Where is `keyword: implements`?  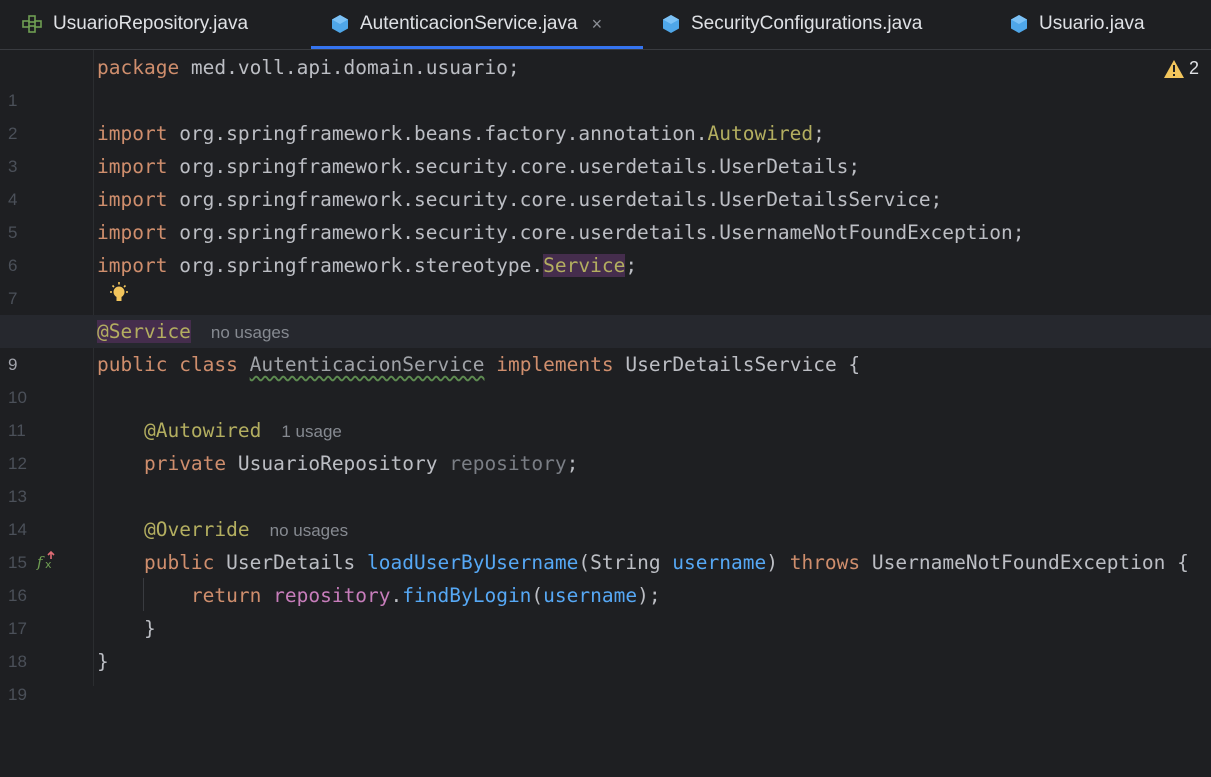
keyword: implements is located at coordinates (555, 364).